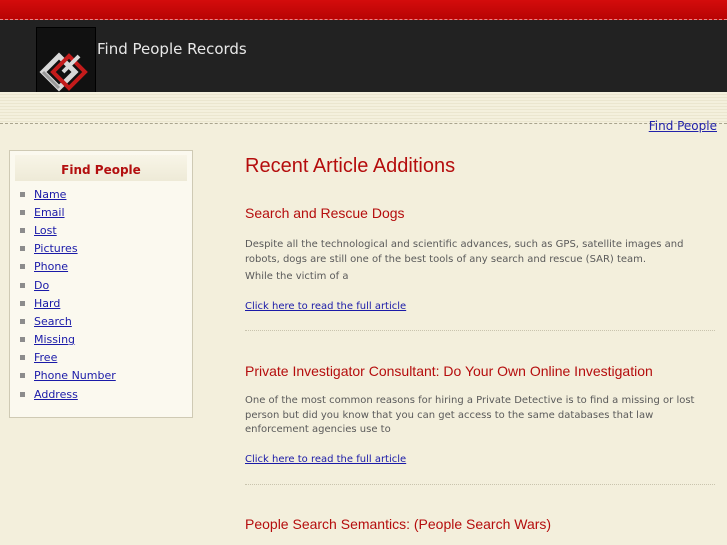  Describe the element at coordinates (50, 194) in the screenshot. I see `sidebar-link: Name` at that location.